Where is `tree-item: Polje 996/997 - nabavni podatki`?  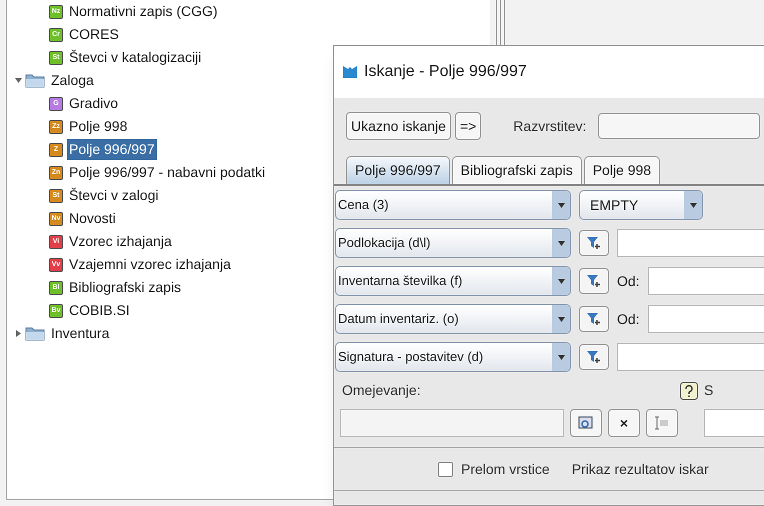
tree-item: Polje 996/997 - nabavni podatki is located at coordinates (167, 172).